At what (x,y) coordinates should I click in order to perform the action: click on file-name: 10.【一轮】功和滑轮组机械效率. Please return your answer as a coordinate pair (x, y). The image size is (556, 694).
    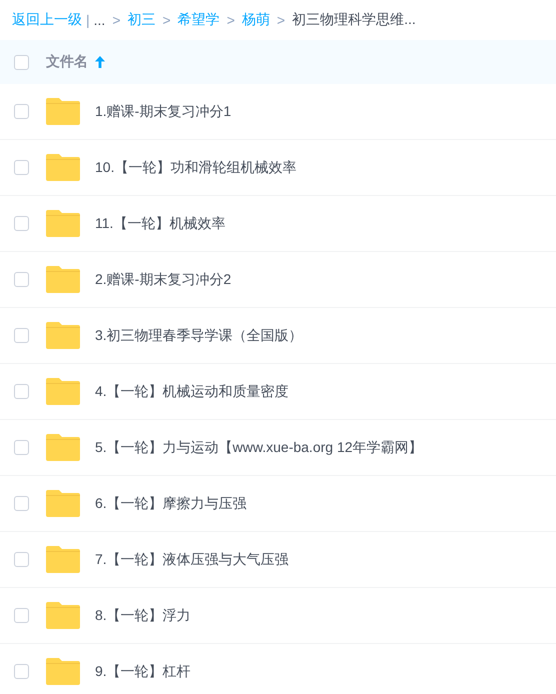
    Looking at the image, I should click on (195, 167).